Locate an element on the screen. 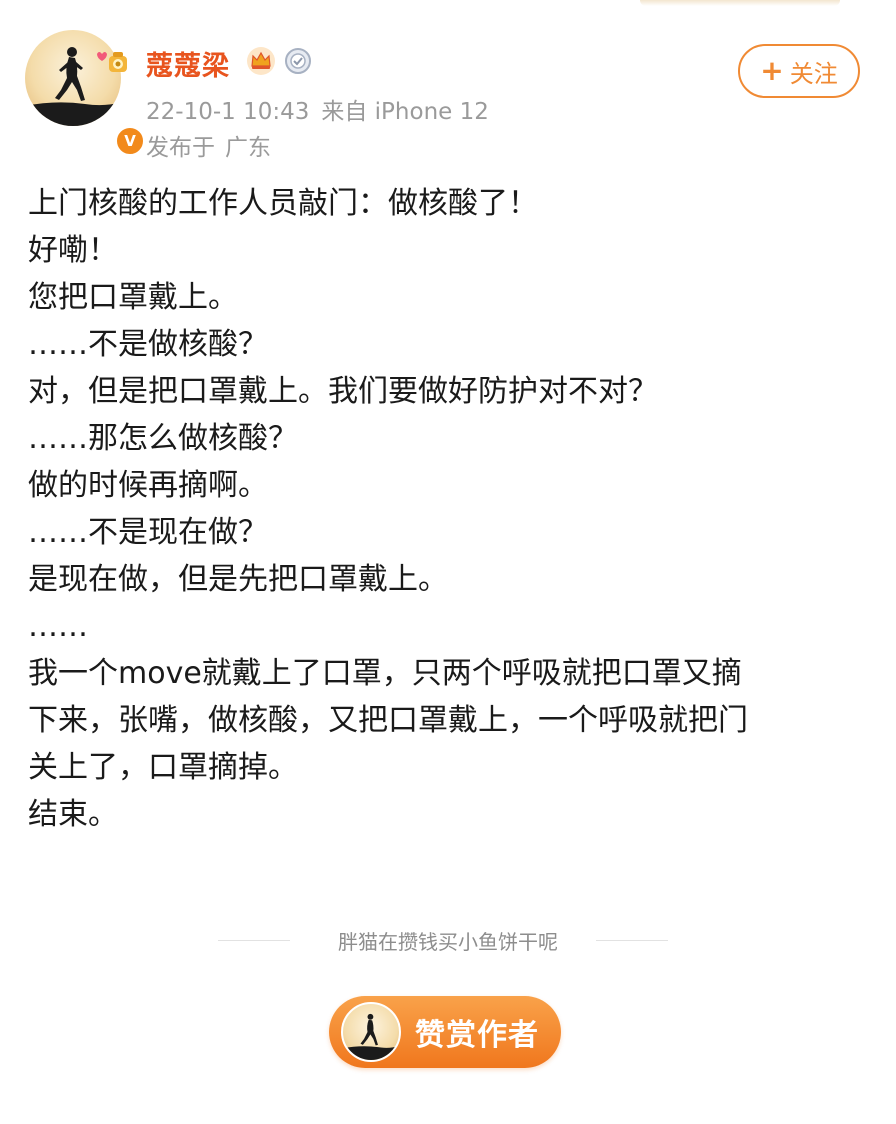  crown-icon is located at coordinates (261, 61).